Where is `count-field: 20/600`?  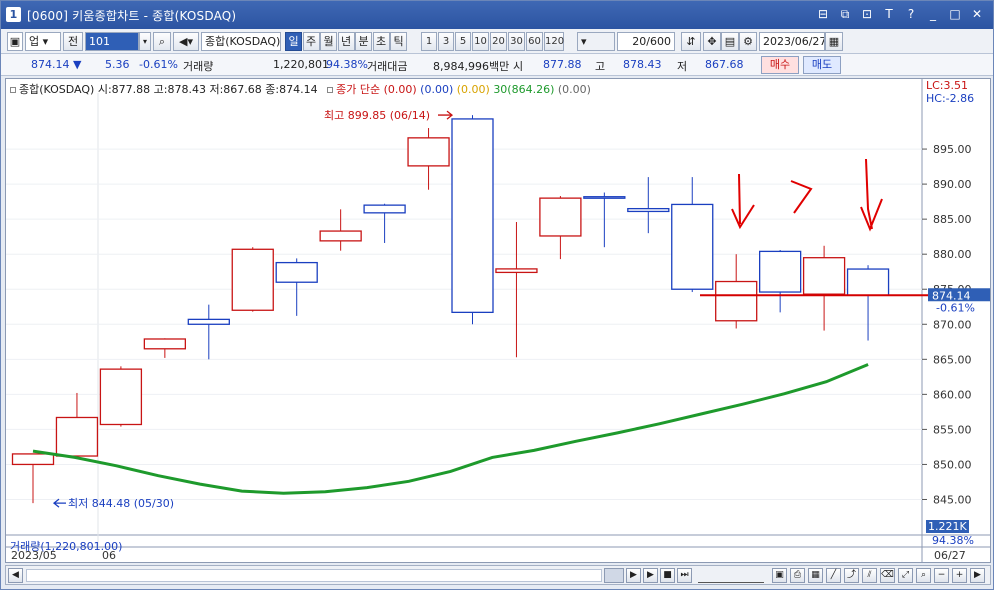 count-field: 20/600 is located at coordinates (646, 41).